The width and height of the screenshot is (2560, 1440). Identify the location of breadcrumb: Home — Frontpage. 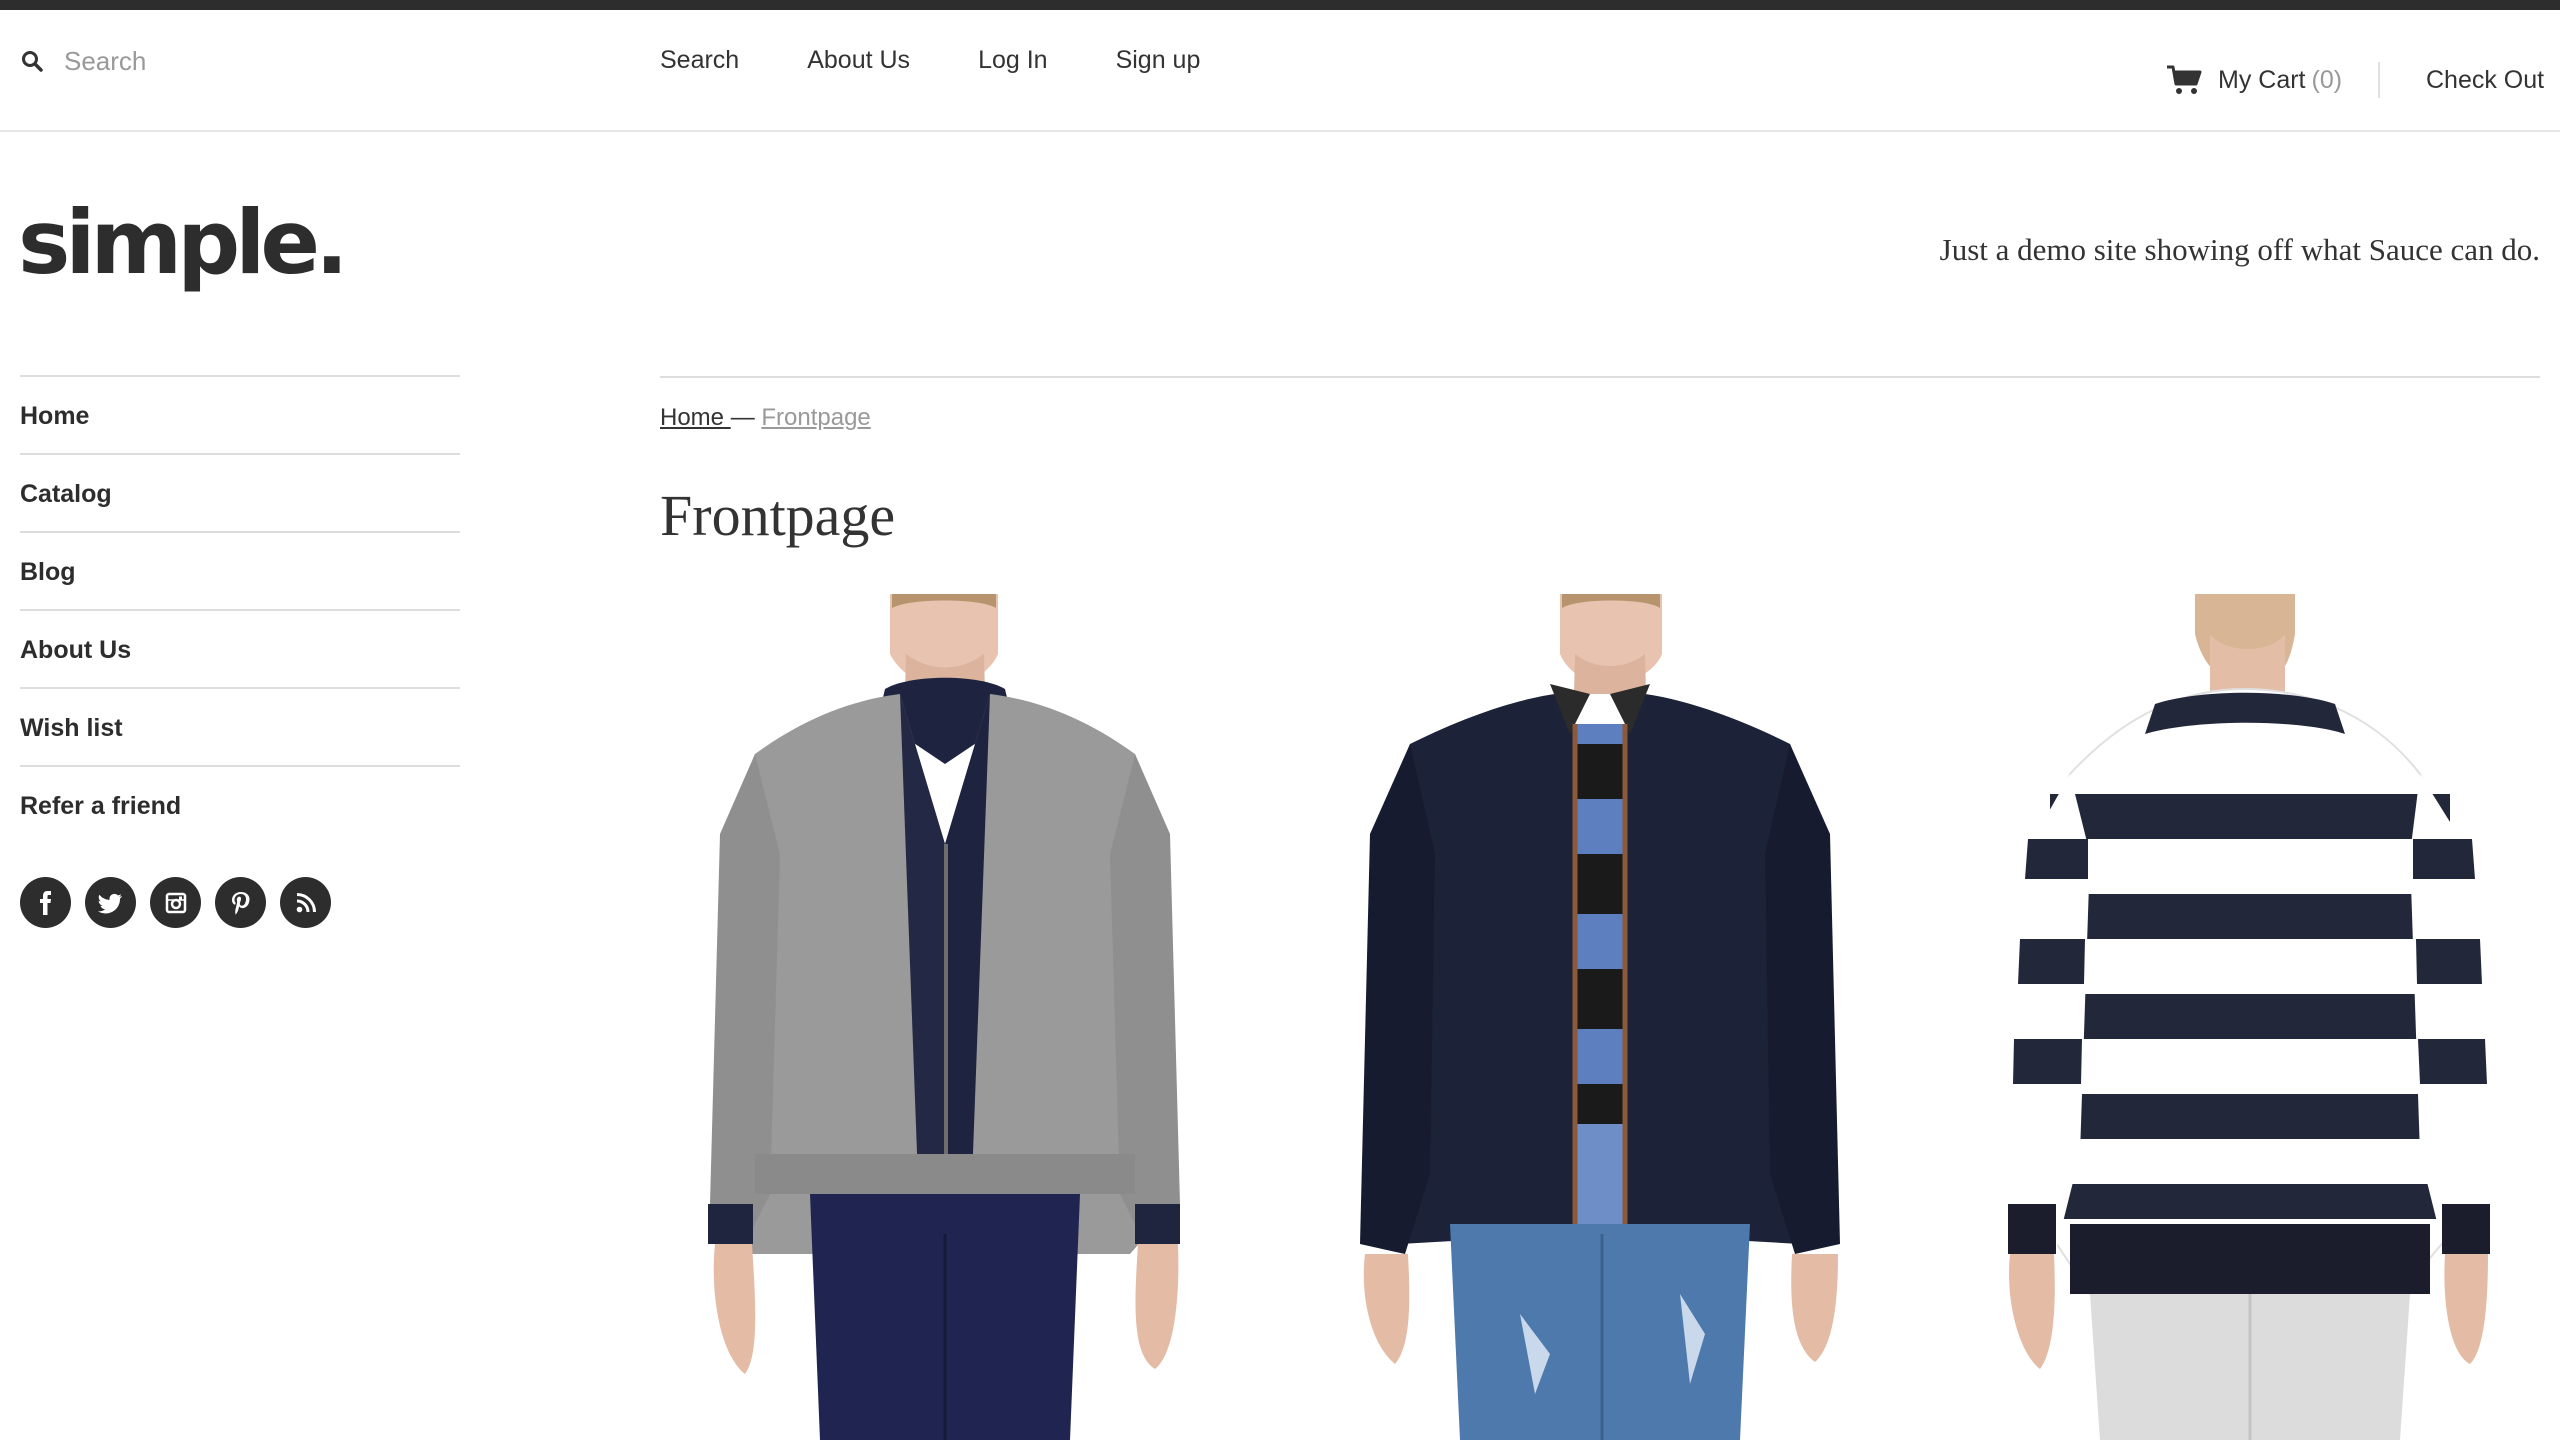
(1600, 418).